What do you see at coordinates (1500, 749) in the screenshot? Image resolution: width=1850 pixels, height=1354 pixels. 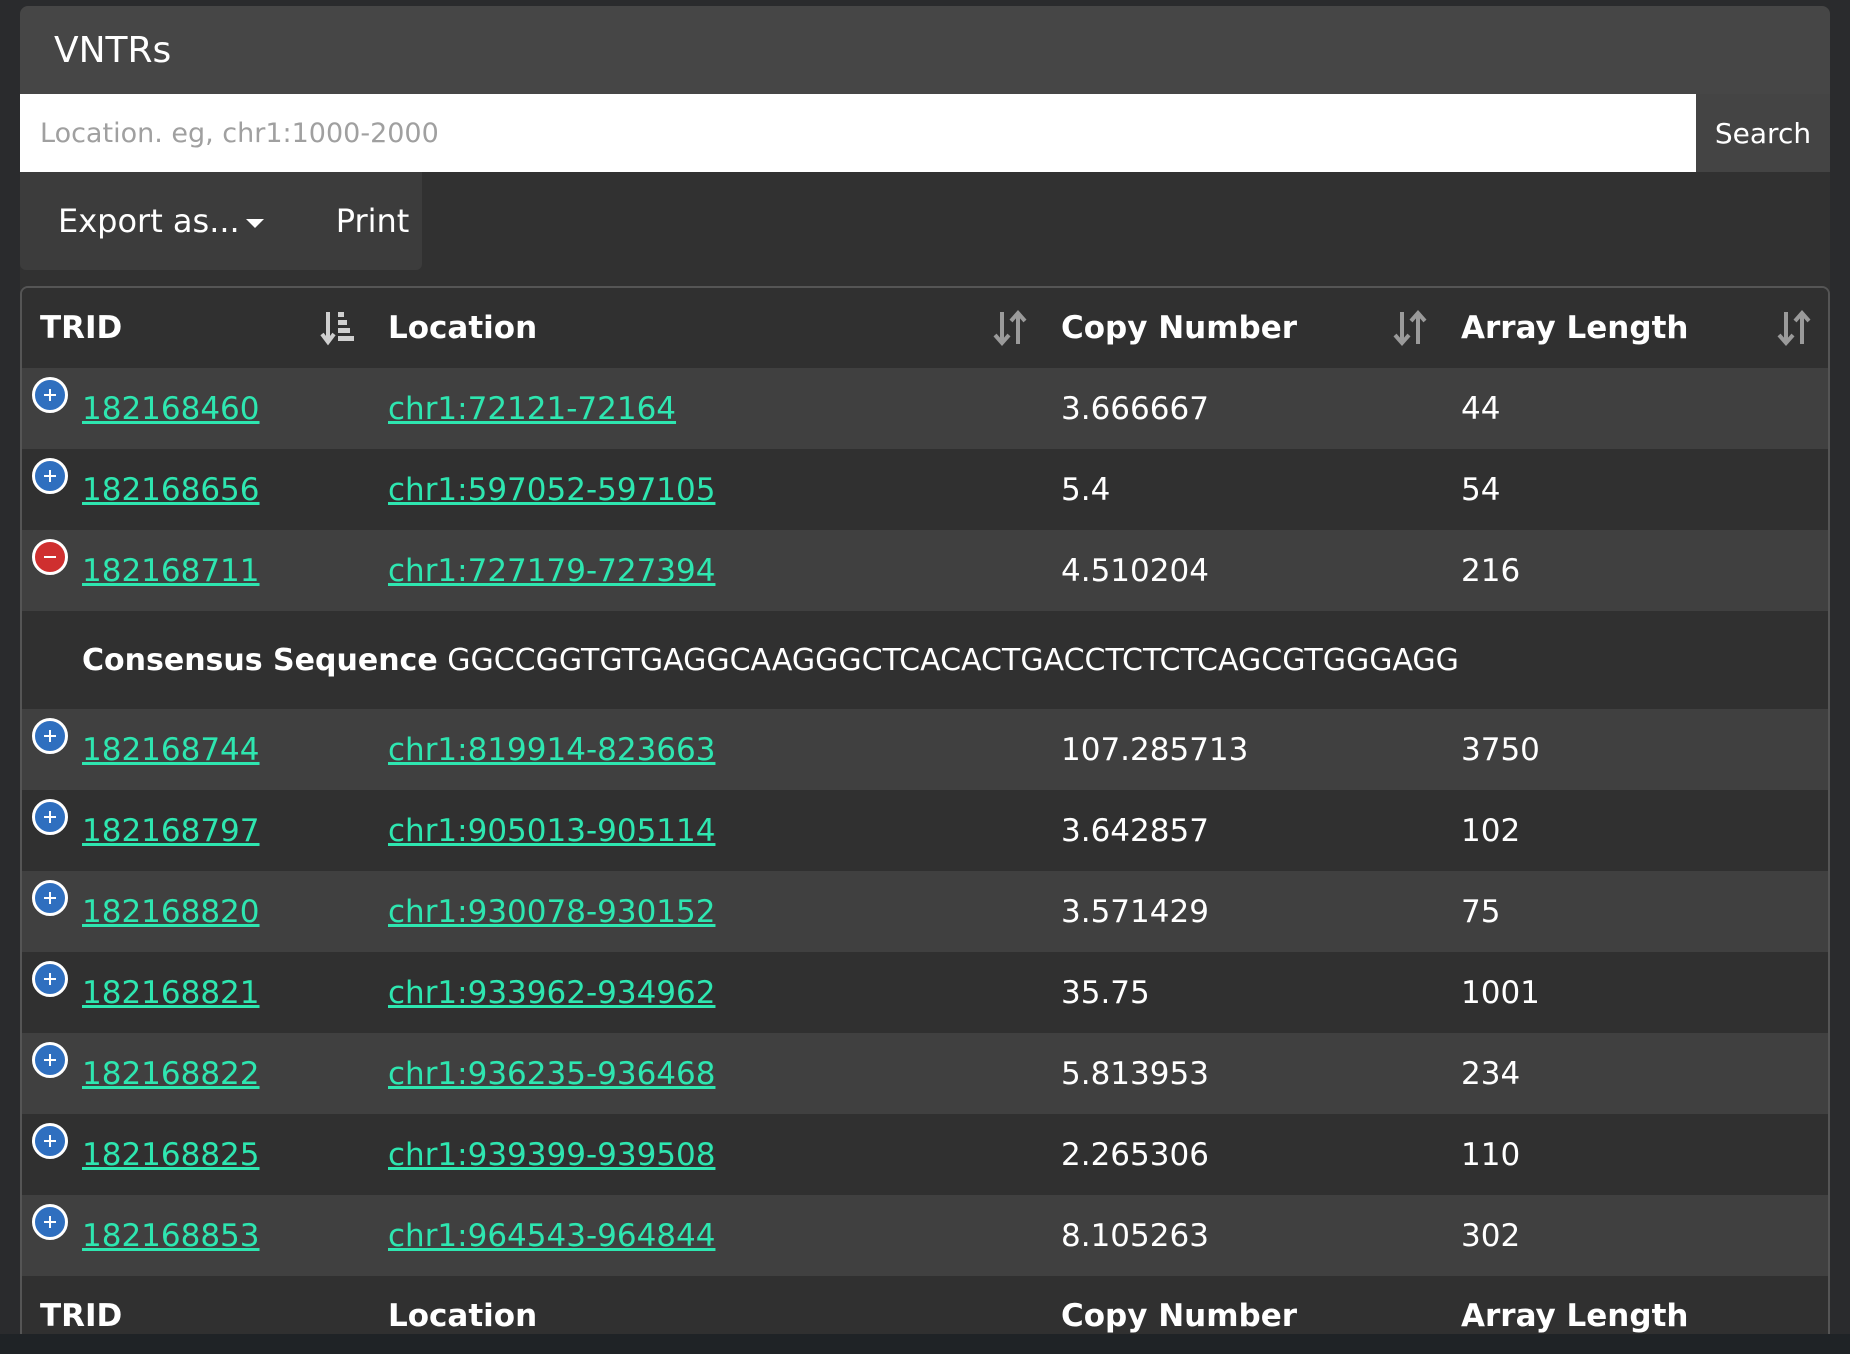 I see `array-length-cell: 3750` at bounding box center [1500, 749].